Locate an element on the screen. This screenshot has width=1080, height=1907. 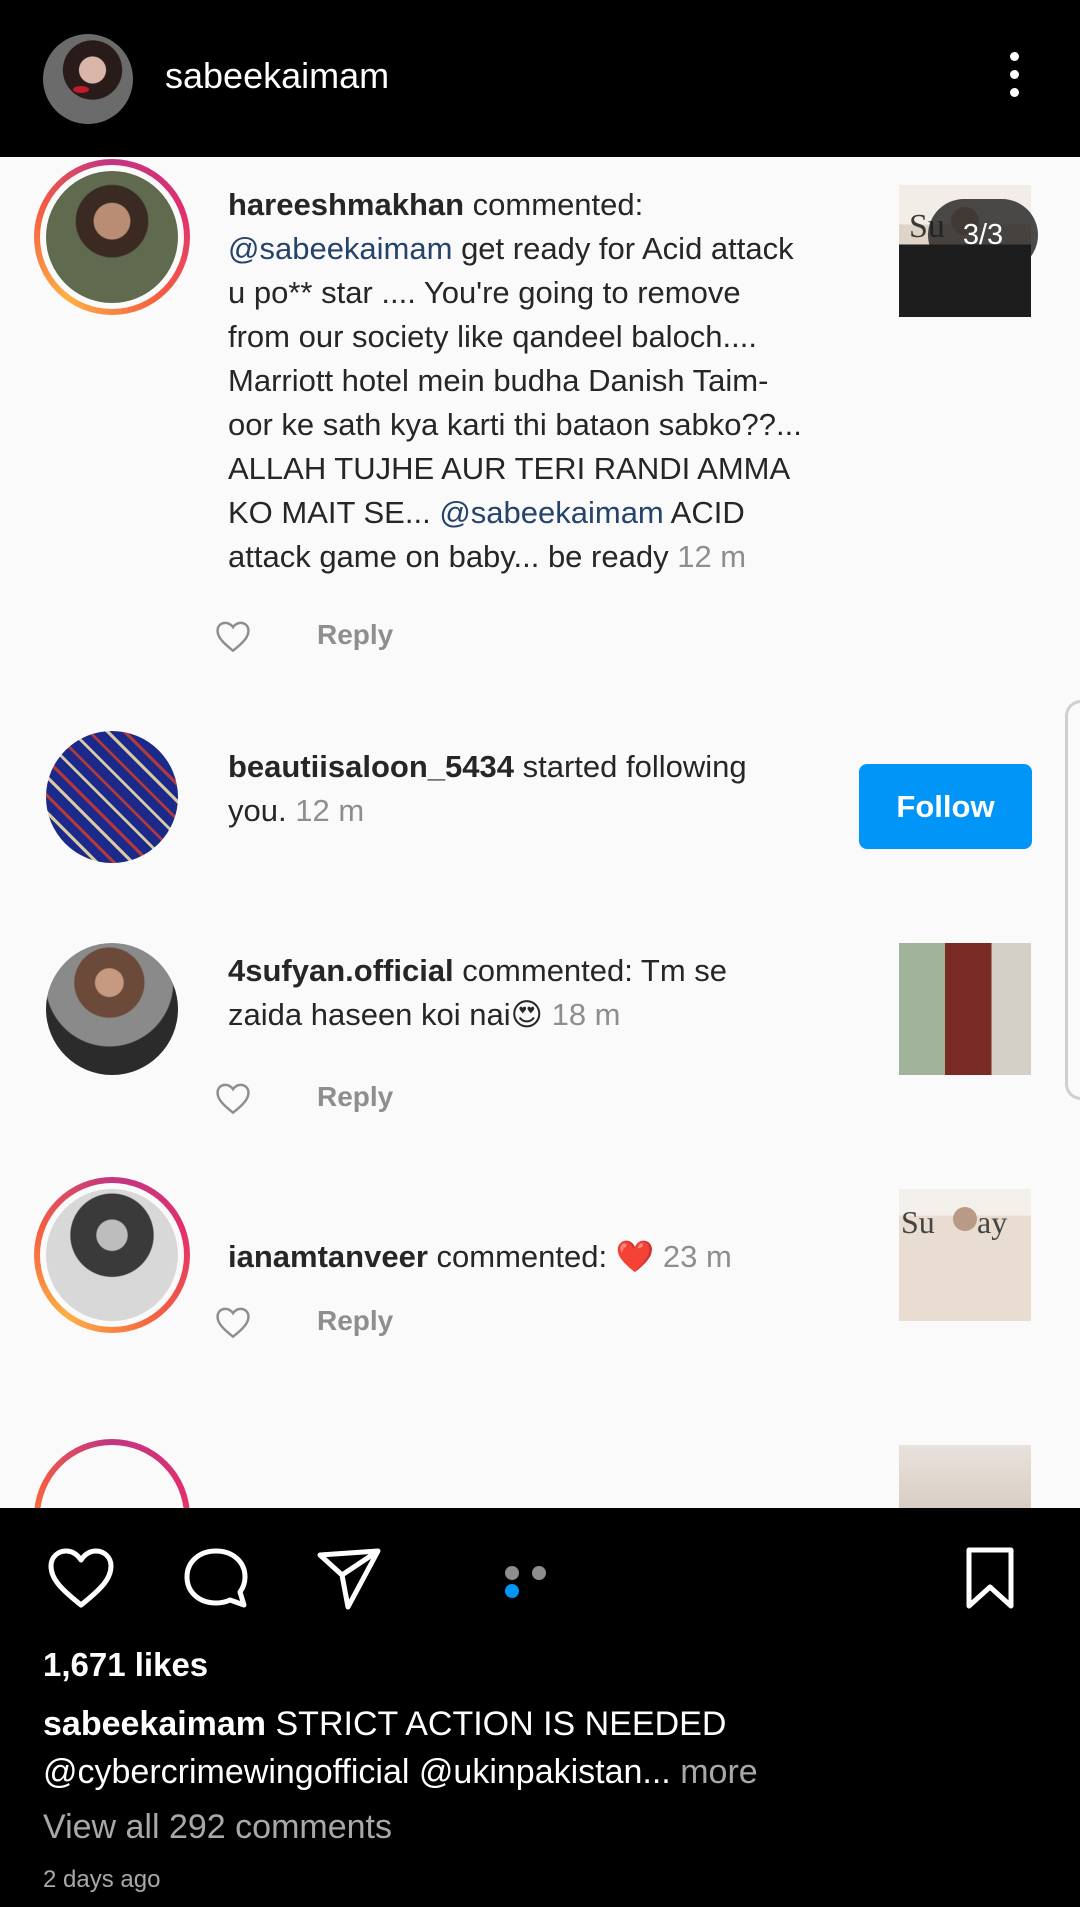
notification-line: 4sufyan.official commented: Tm se is located at coordinates (477, 971).